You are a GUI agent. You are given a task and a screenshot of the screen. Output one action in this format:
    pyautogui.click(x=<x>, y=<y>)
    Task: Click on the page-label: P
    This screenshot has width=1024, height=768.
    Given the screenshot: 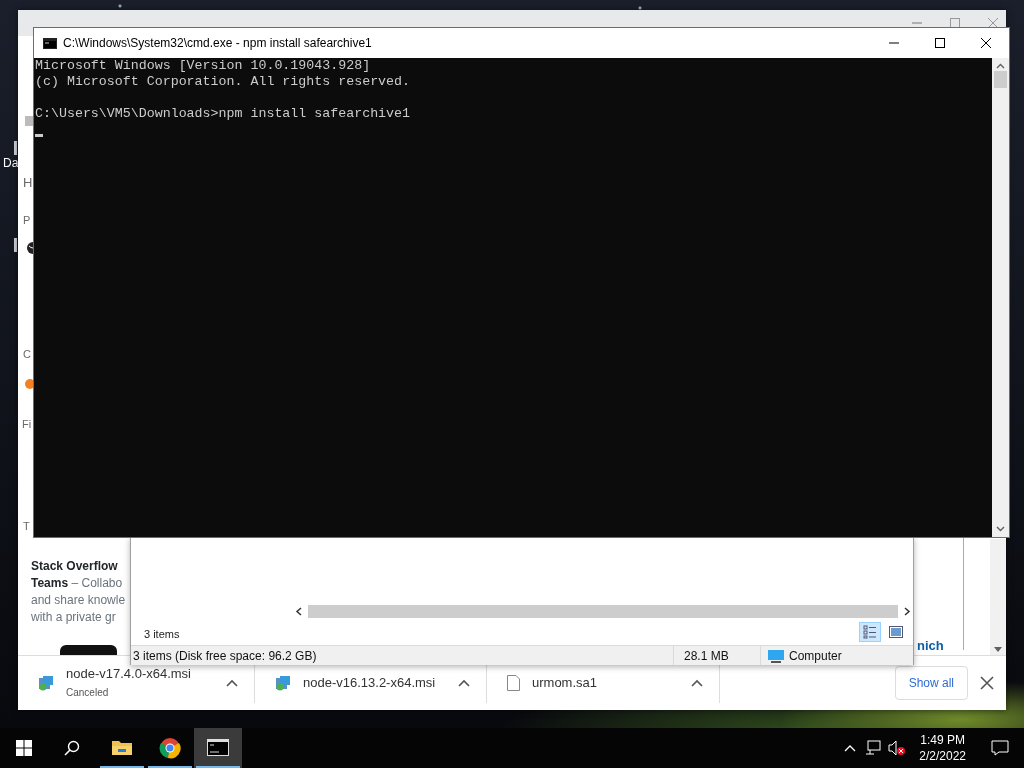 What is the action you would take?
    pyautogui.click(x=27, y=220)
    